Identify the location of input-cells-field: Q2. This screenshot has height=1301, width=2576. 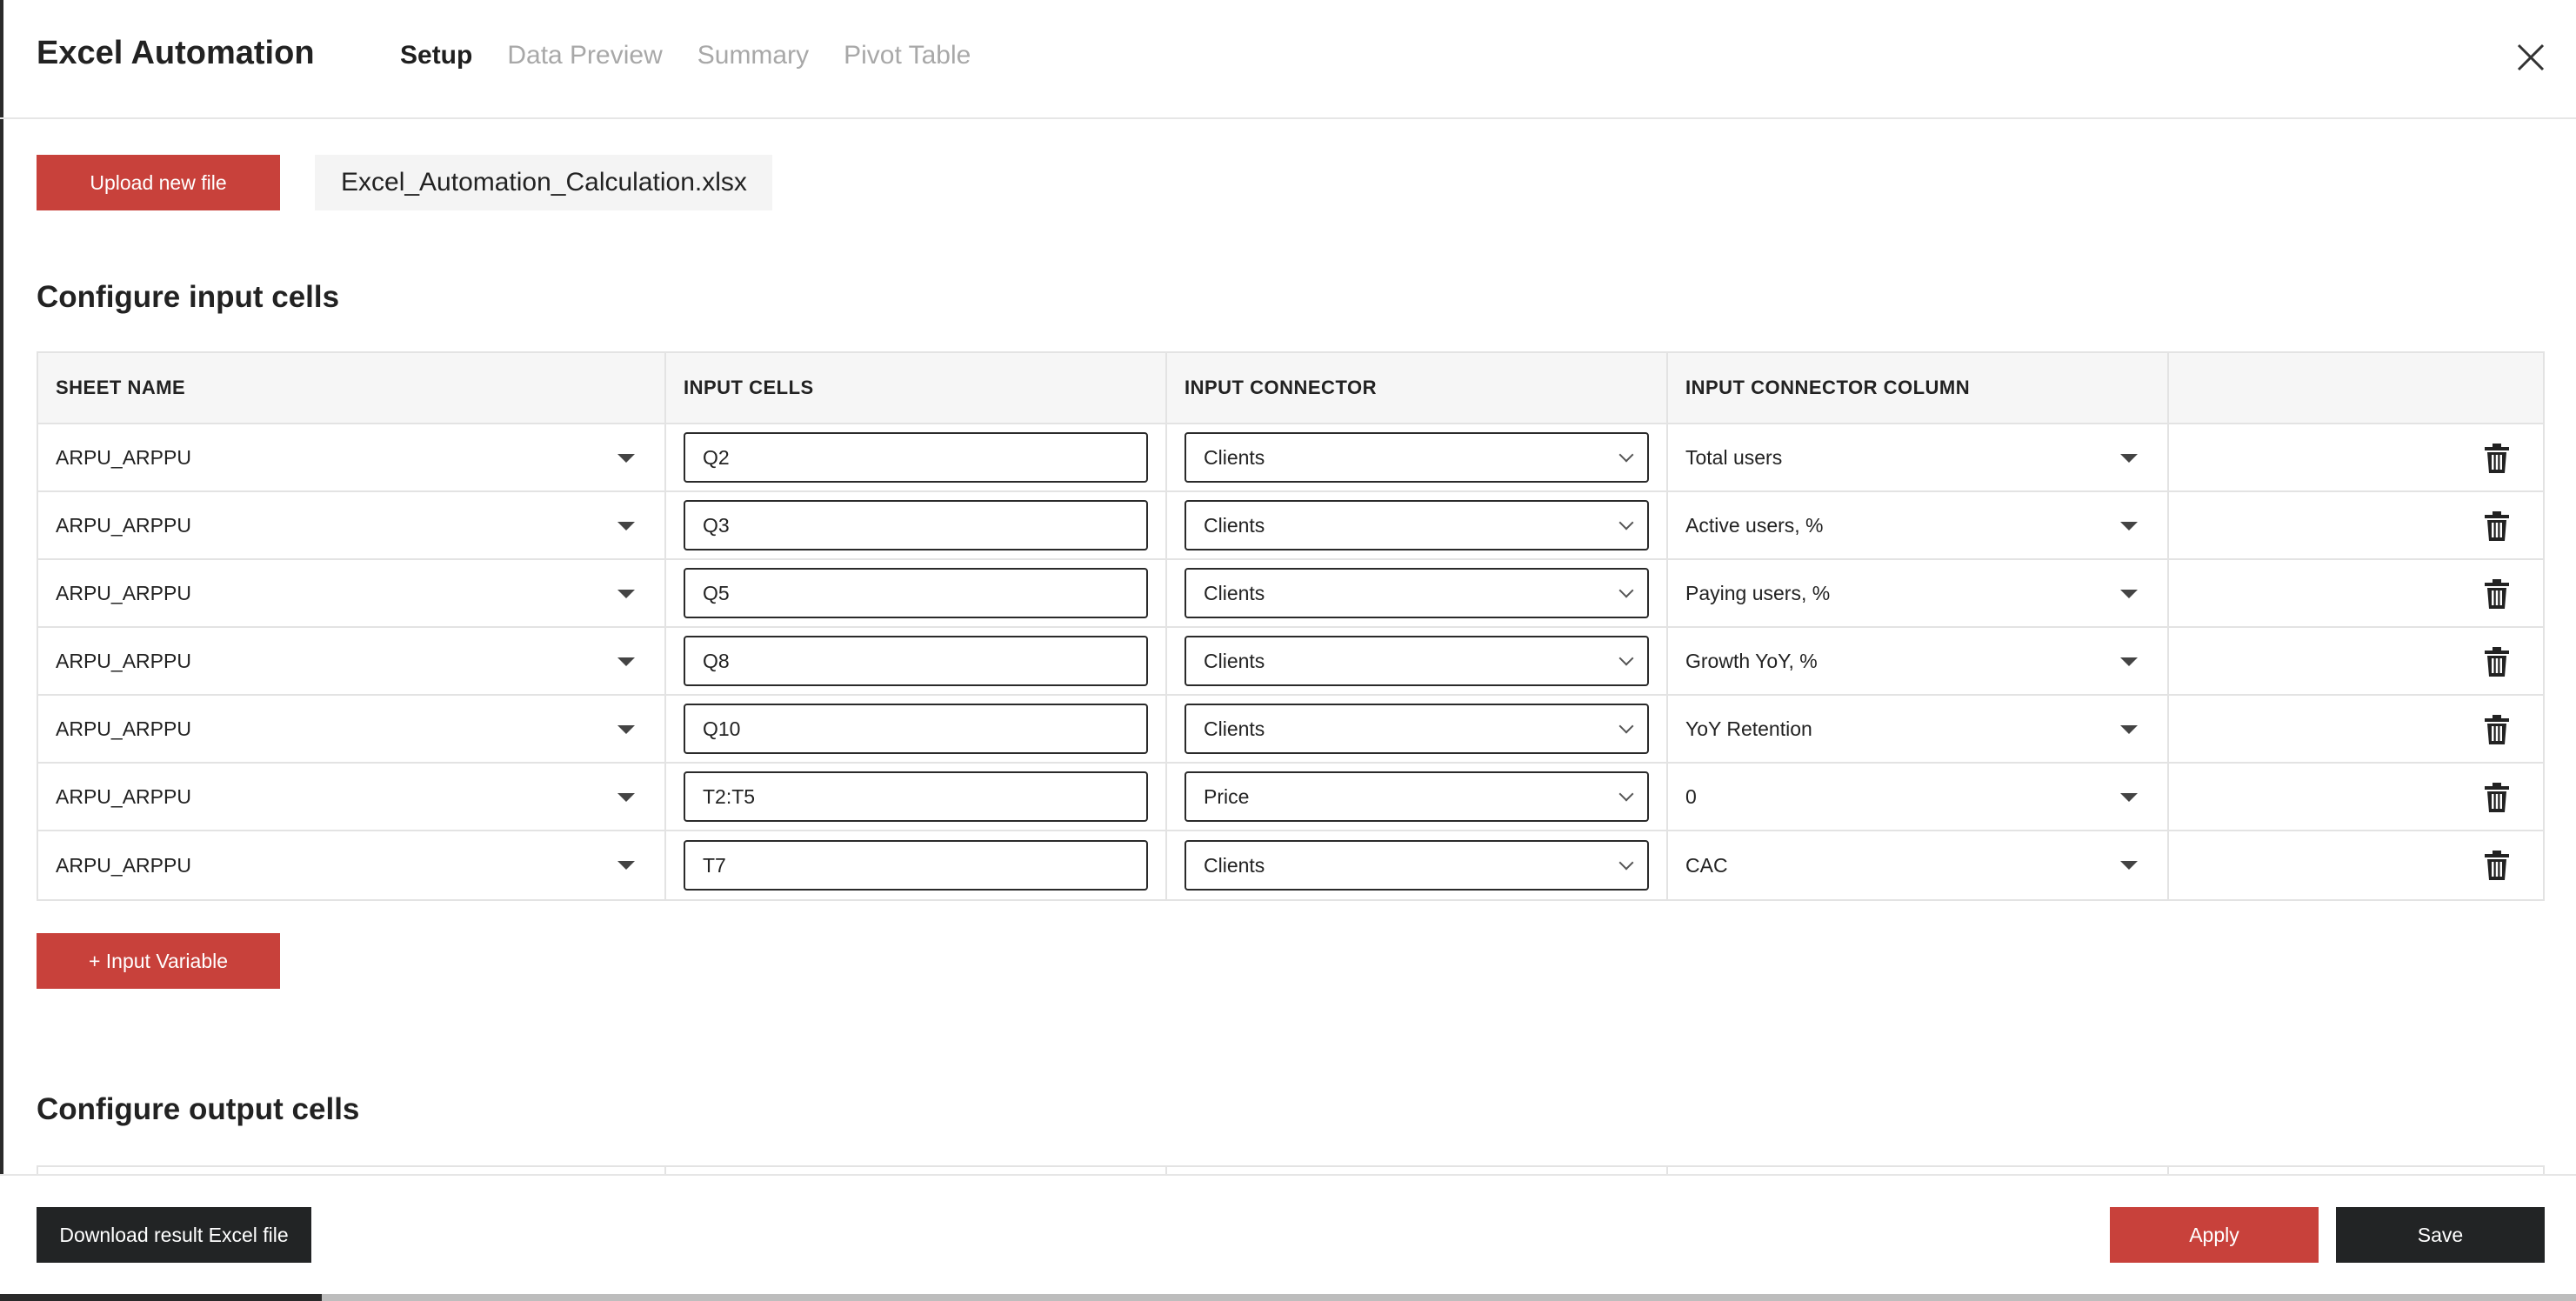
(916, 457).